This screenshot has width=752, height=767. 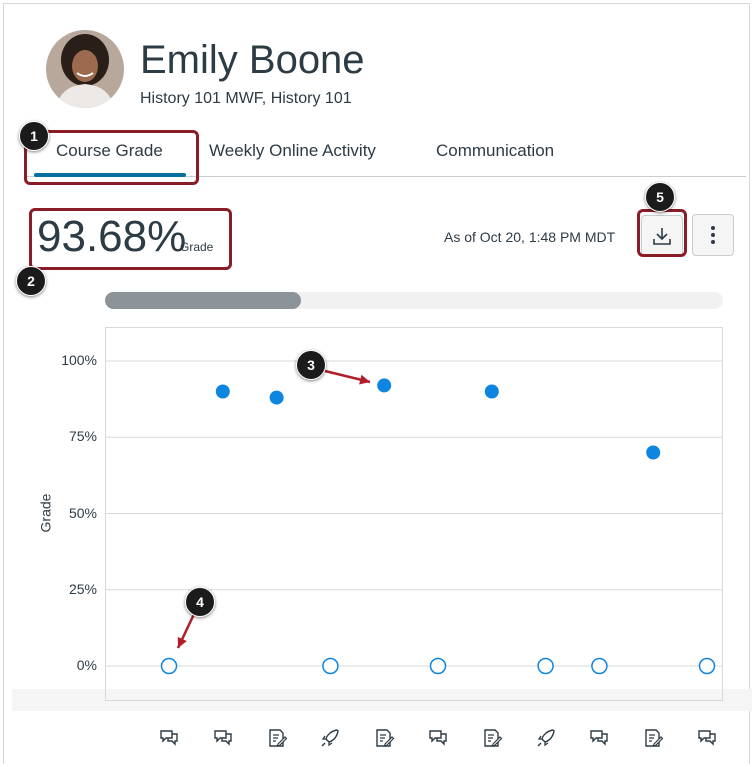 What do you see at coordinates (200, 602) in the screenshot?
I see `callout-badge-4: 4` at bounding box center [200, 602].